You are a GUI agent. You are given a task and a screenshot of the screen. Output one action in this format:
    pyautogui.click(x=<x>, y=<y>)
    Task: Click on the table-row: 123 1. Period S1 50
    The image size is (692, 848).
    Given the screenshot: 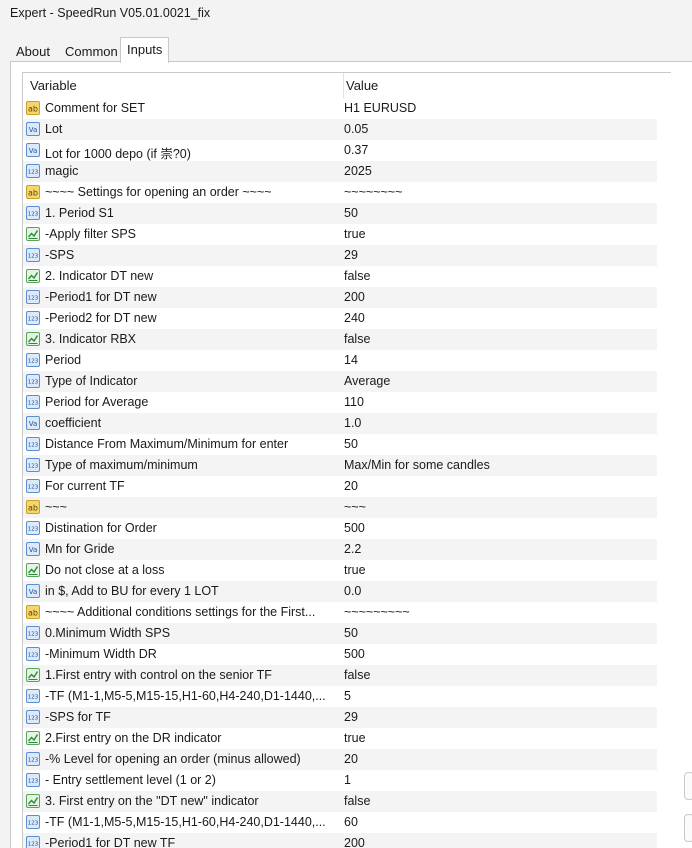 What is the action you would take?
    pyautogui.click(x=340, y=213)
    